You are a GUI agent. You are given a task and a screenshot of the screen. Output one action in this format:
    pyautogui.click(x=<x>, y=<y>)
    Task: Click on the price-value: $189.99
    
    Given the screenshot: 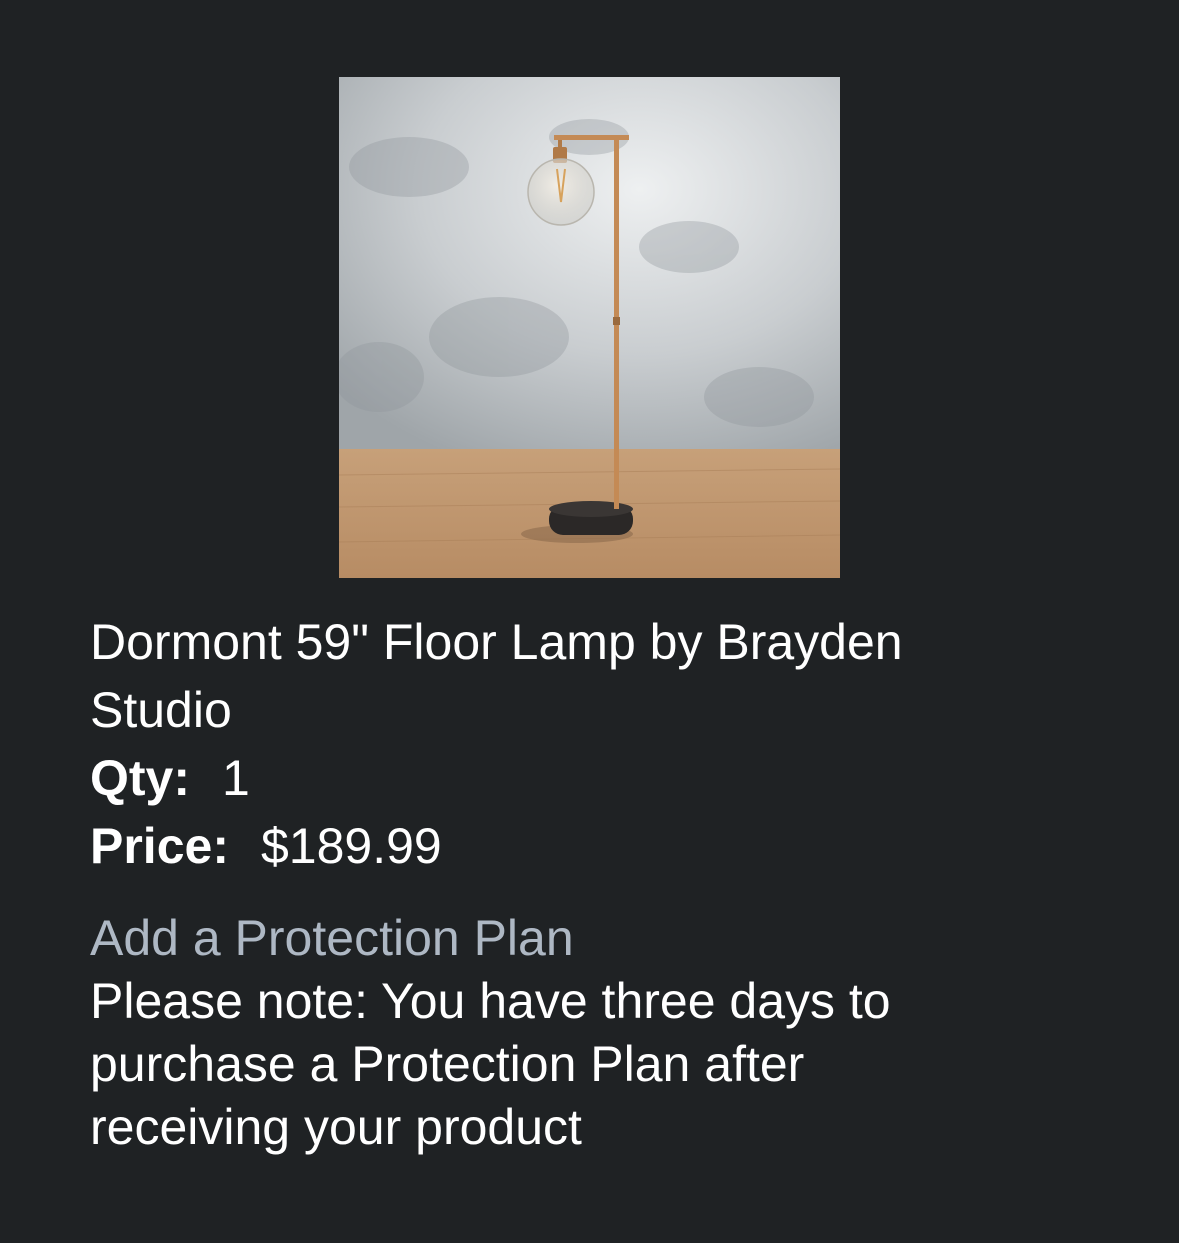 What is the action you would take?
    pyautogui.click(x=351, y=846)
    